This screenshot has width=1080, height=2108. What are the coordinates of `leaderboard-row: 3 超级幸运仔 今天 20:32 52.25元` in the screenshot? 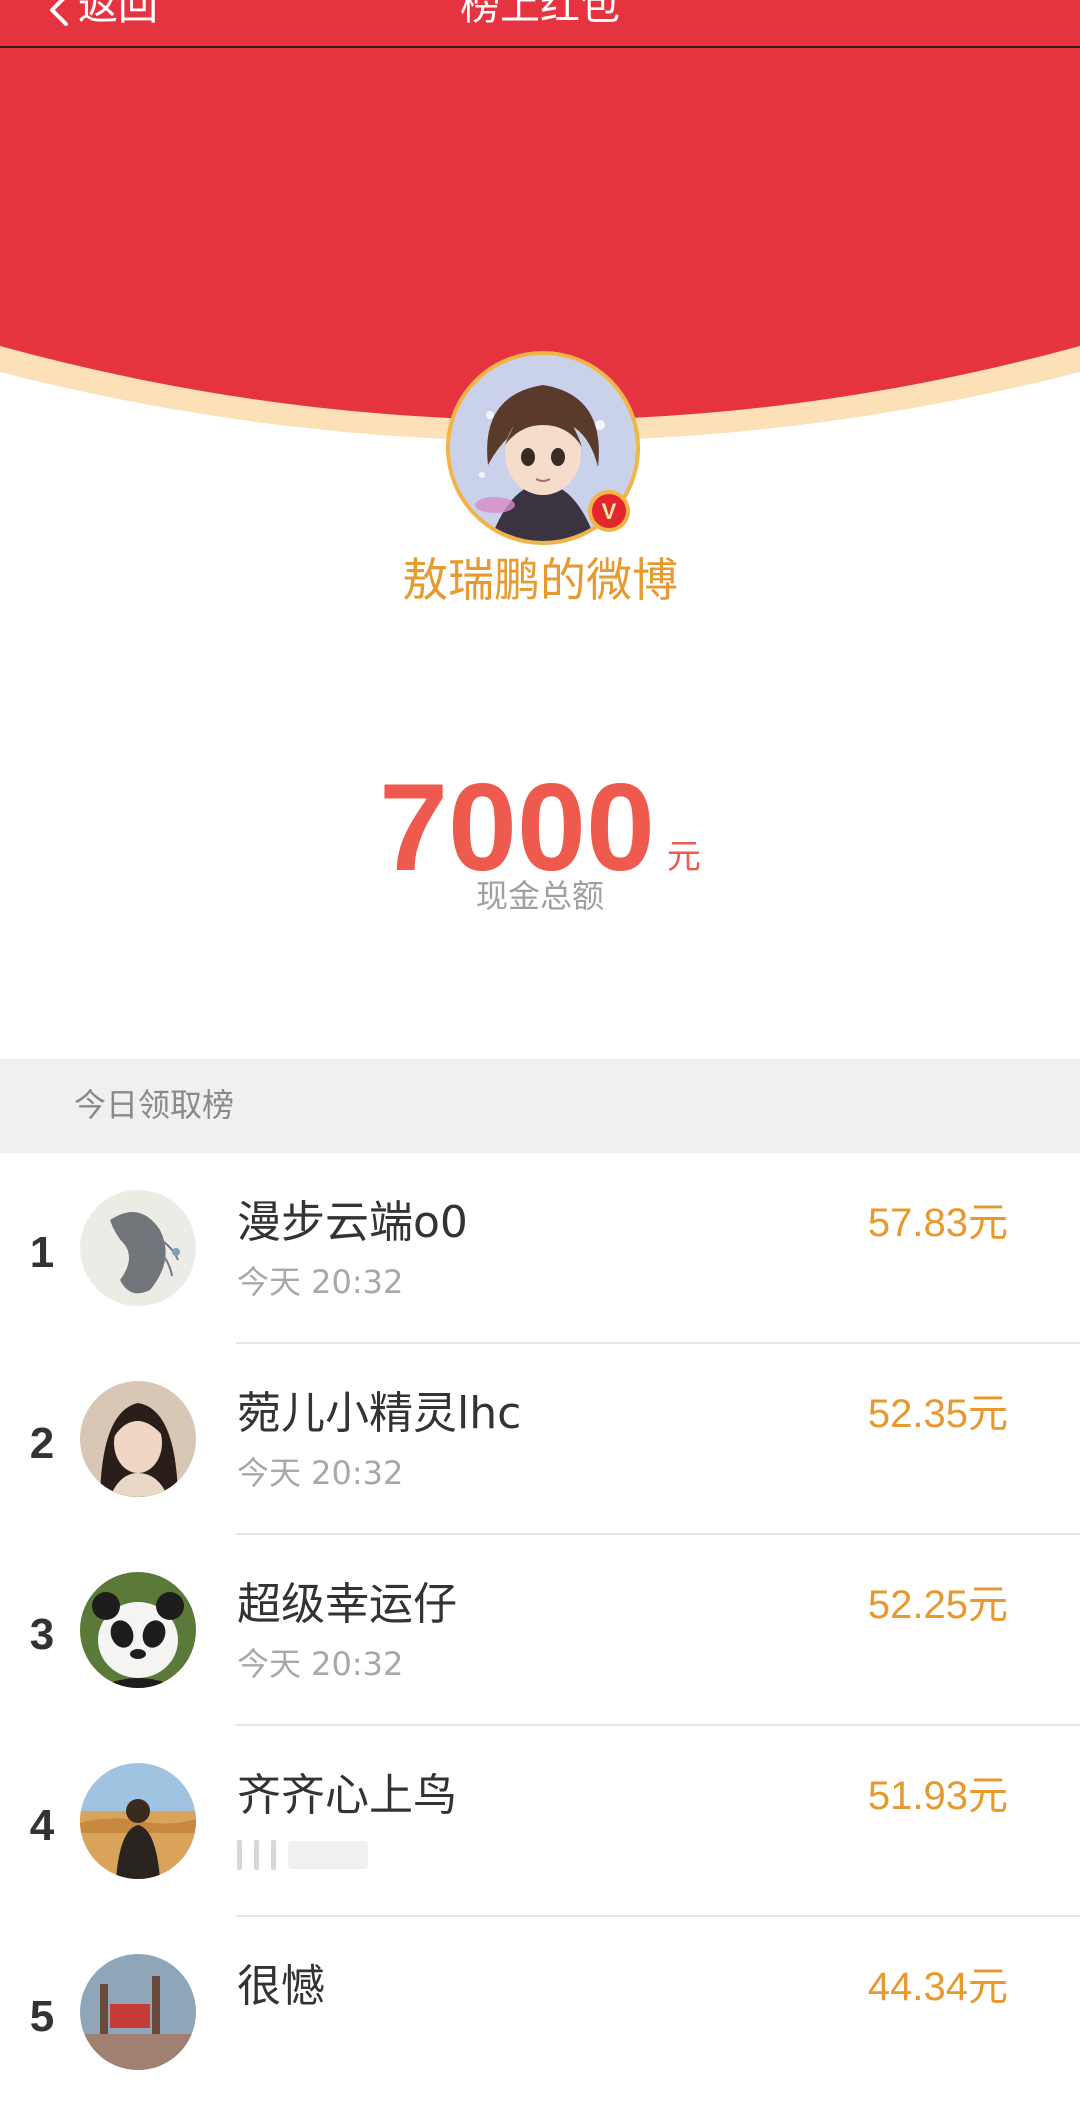 It's located at (540, 1630).